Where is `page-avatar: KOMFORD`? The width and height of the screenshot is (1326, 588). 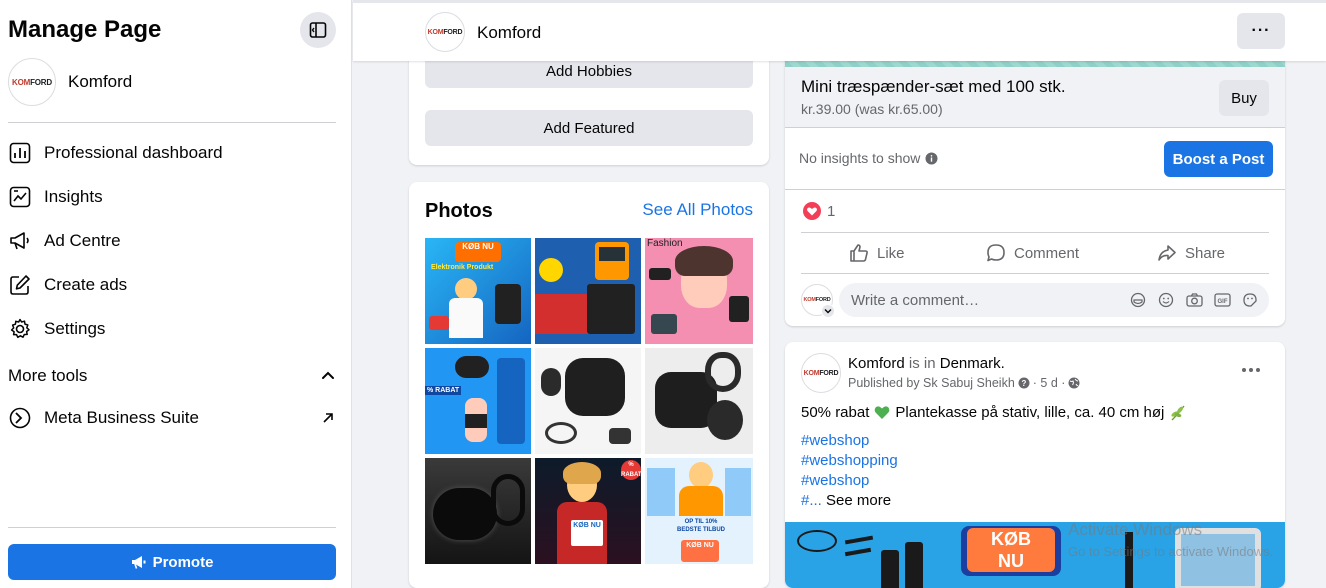 page-avatar: KOMFORD is located at coordinates (32, 82).